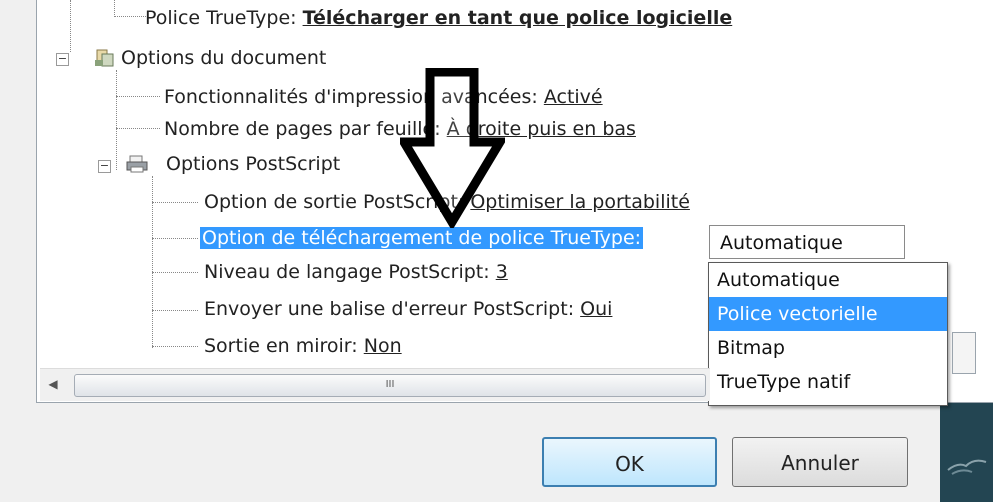 This screenshot has width=993, height=502. I want to click on tree-item-label: Options PostScript, so click(253, 164).